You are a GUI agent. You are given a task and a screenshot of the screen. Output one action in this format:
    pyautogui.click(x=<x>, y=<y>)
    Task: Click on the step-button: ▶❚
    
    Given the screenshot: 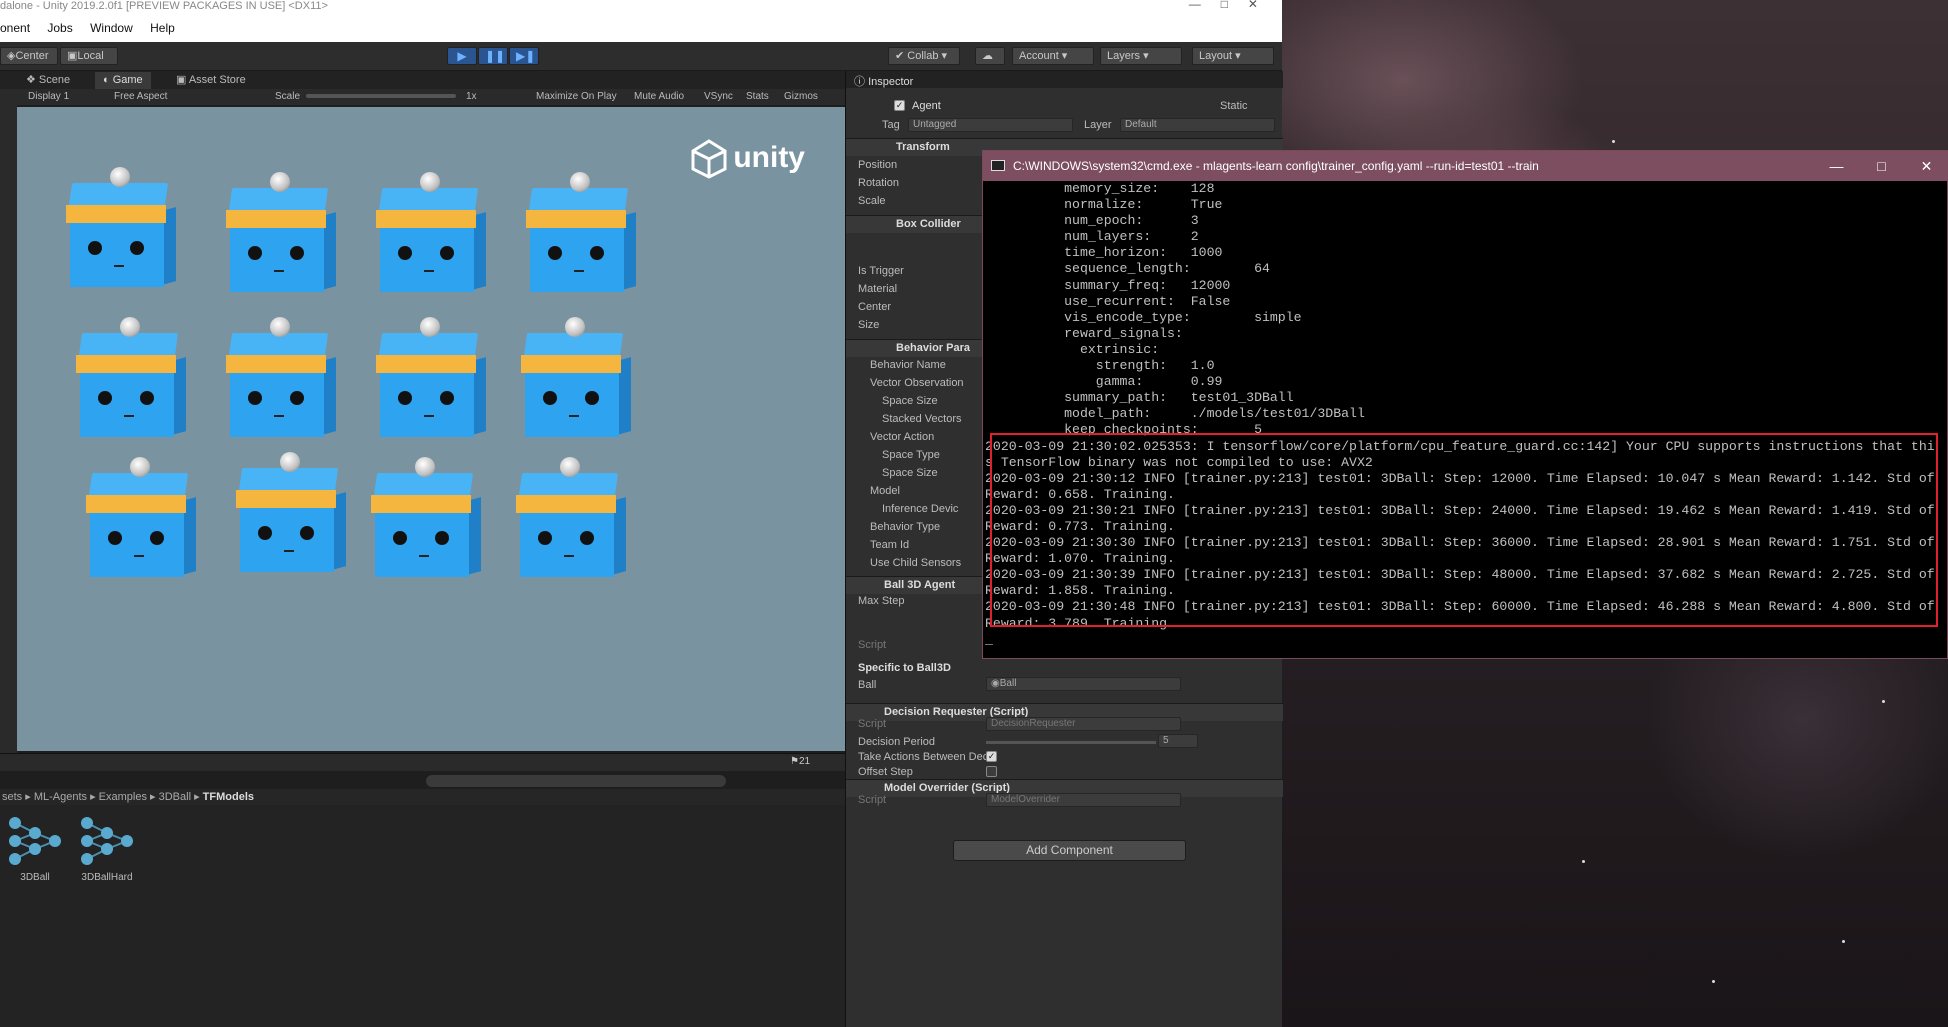 What is the action you would take?
    pyautogui.click(x=524, y=56)
    